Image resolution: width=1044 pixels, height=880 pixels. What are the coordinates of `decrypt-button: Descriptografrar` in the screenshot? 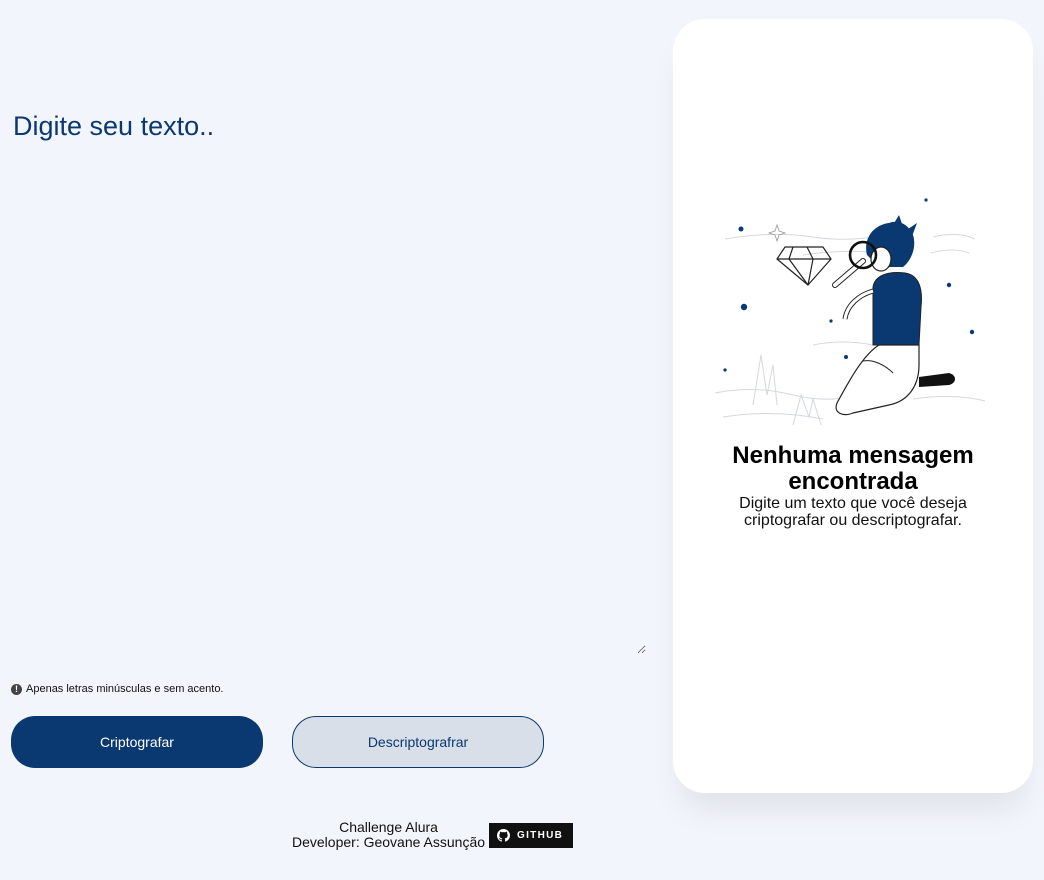 It's located at (418, 742).